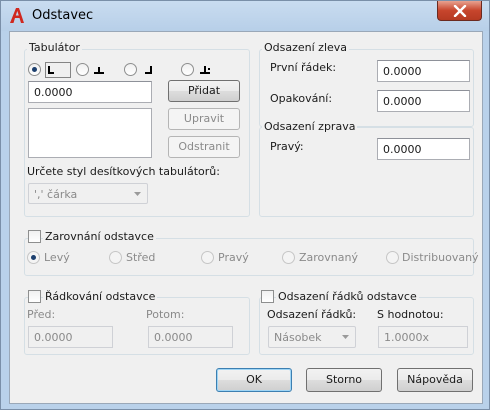 The height and width of the screenshot is (410, 490). What do you see at coordinates (423, 337) in the screenshot?
I see `line-spacing-value-input: 1.0000x` at bounding box center [423, 337].